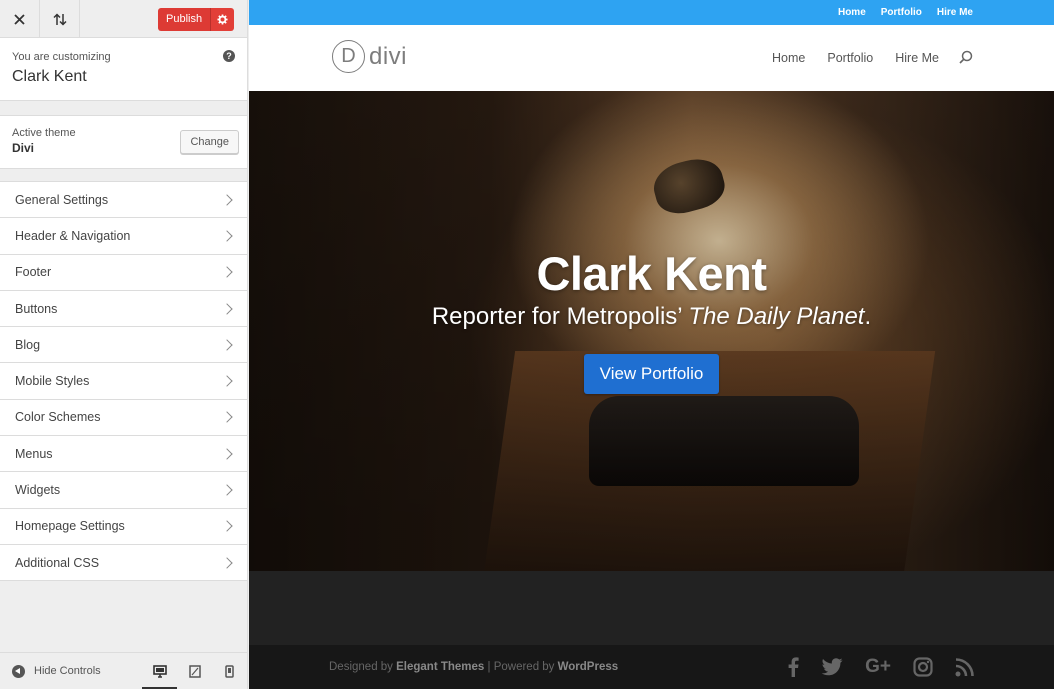 Image resolution: width=1054 pixels, height=689 pixels. What do you see at coordinates (651, 12) in the screenshot?
I see `secondary-nav: Home Portfolio Hire Me` at bounding box center [651, 12].